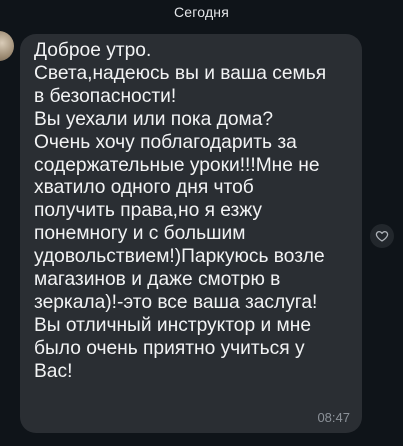 This screenshot has width=403, height=446. I want to click on react-button, so click(382, 236).